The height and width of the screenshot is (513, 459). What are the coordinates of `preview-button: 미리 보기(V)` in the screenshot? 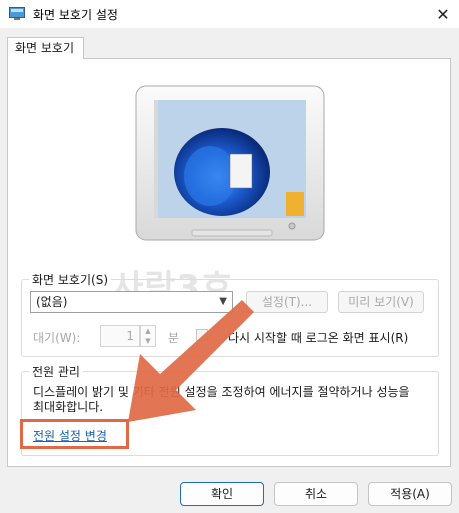 It's located at (381, 302).